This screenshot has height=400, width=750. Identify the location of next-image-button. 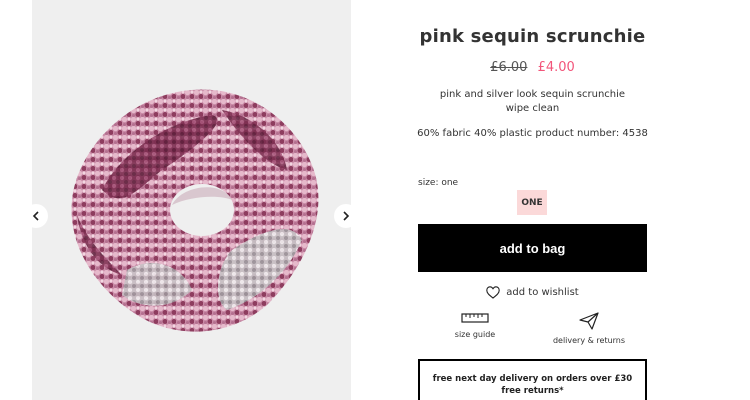
(346, 216).